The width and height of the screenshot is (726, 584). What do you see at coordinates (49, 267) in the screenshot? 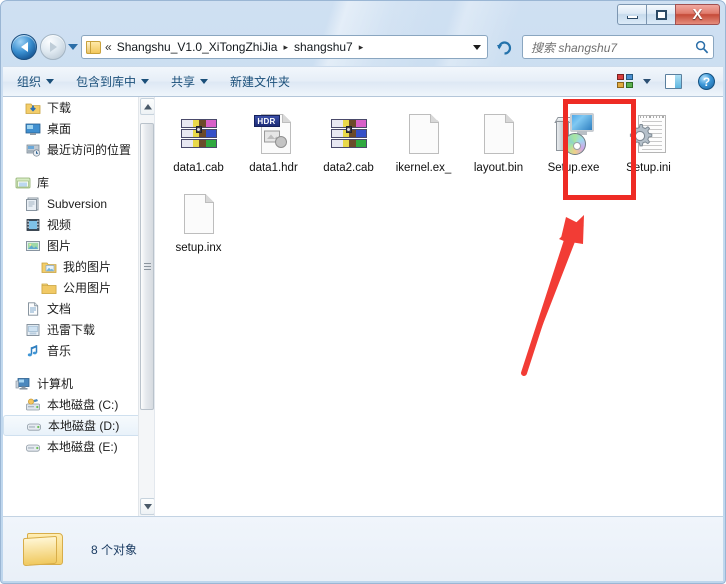
I see `my-pictures-icon` at bounding box center [49, 267].